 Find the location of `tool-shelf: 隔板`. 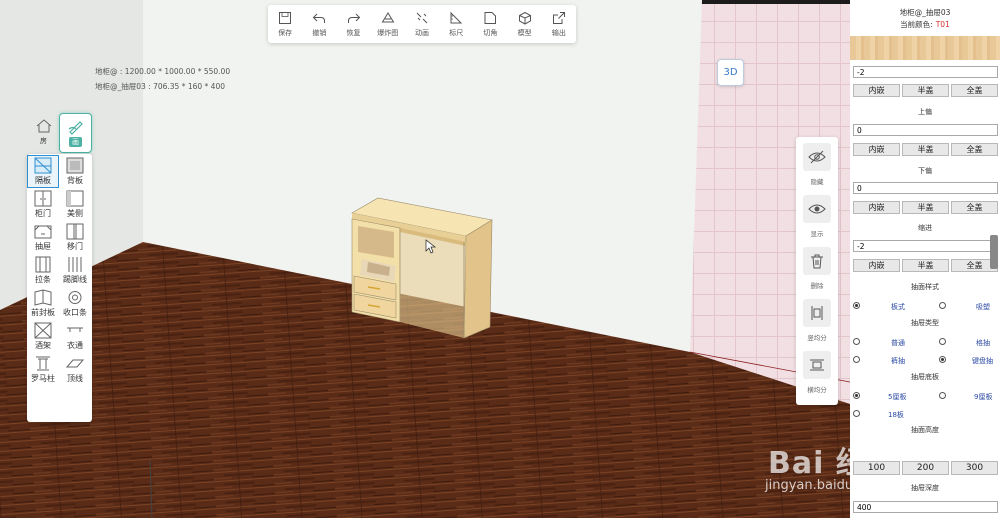

tool-shelf: 隔板 is located at coordinates (43, 171).